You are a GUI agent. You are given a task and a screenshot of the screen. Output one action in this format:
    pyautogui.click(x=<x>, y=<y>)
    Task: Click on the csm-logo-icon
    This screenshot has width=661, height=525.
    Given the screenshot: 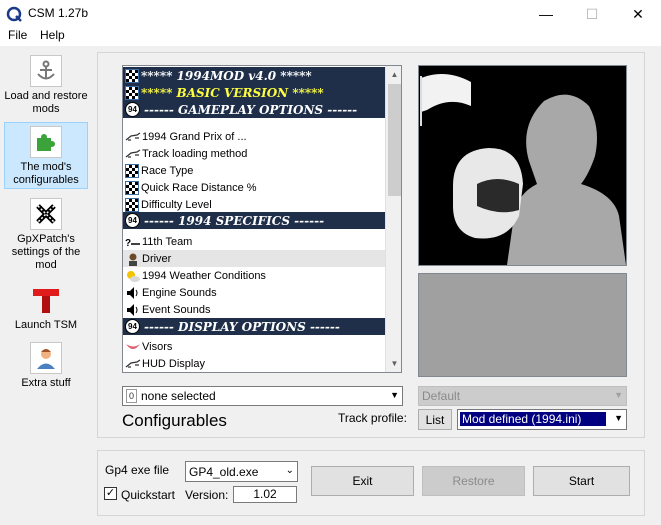 What is the action you would take?
    pyautogui.click(x=14, y=14)
    